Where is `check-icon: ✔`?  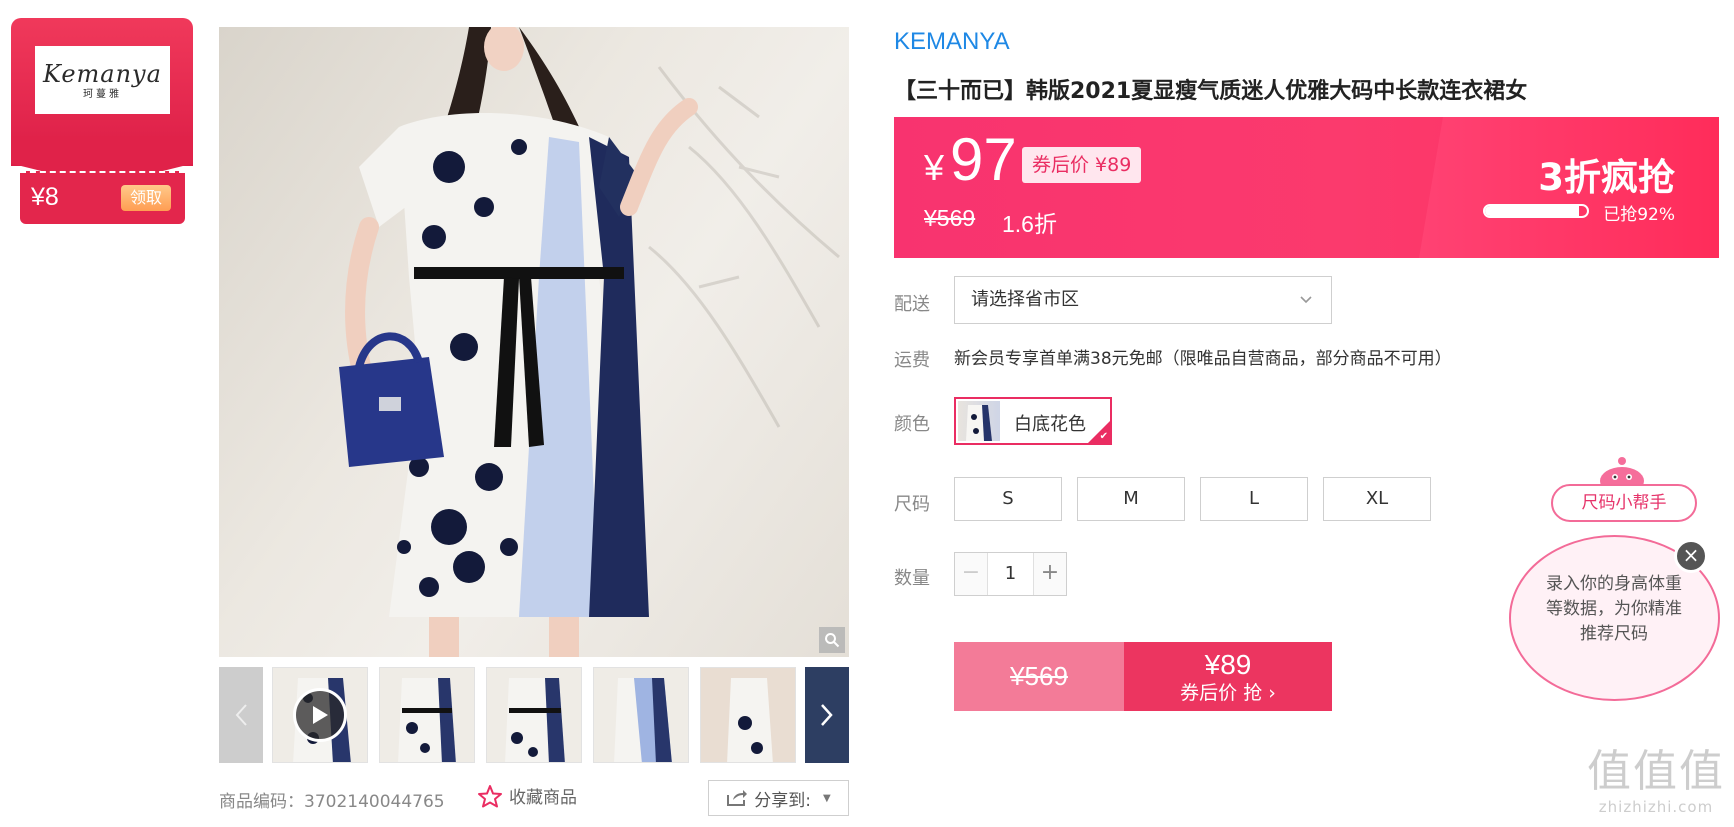 check-icon: ✔ is located at coordinates (1103, 436).